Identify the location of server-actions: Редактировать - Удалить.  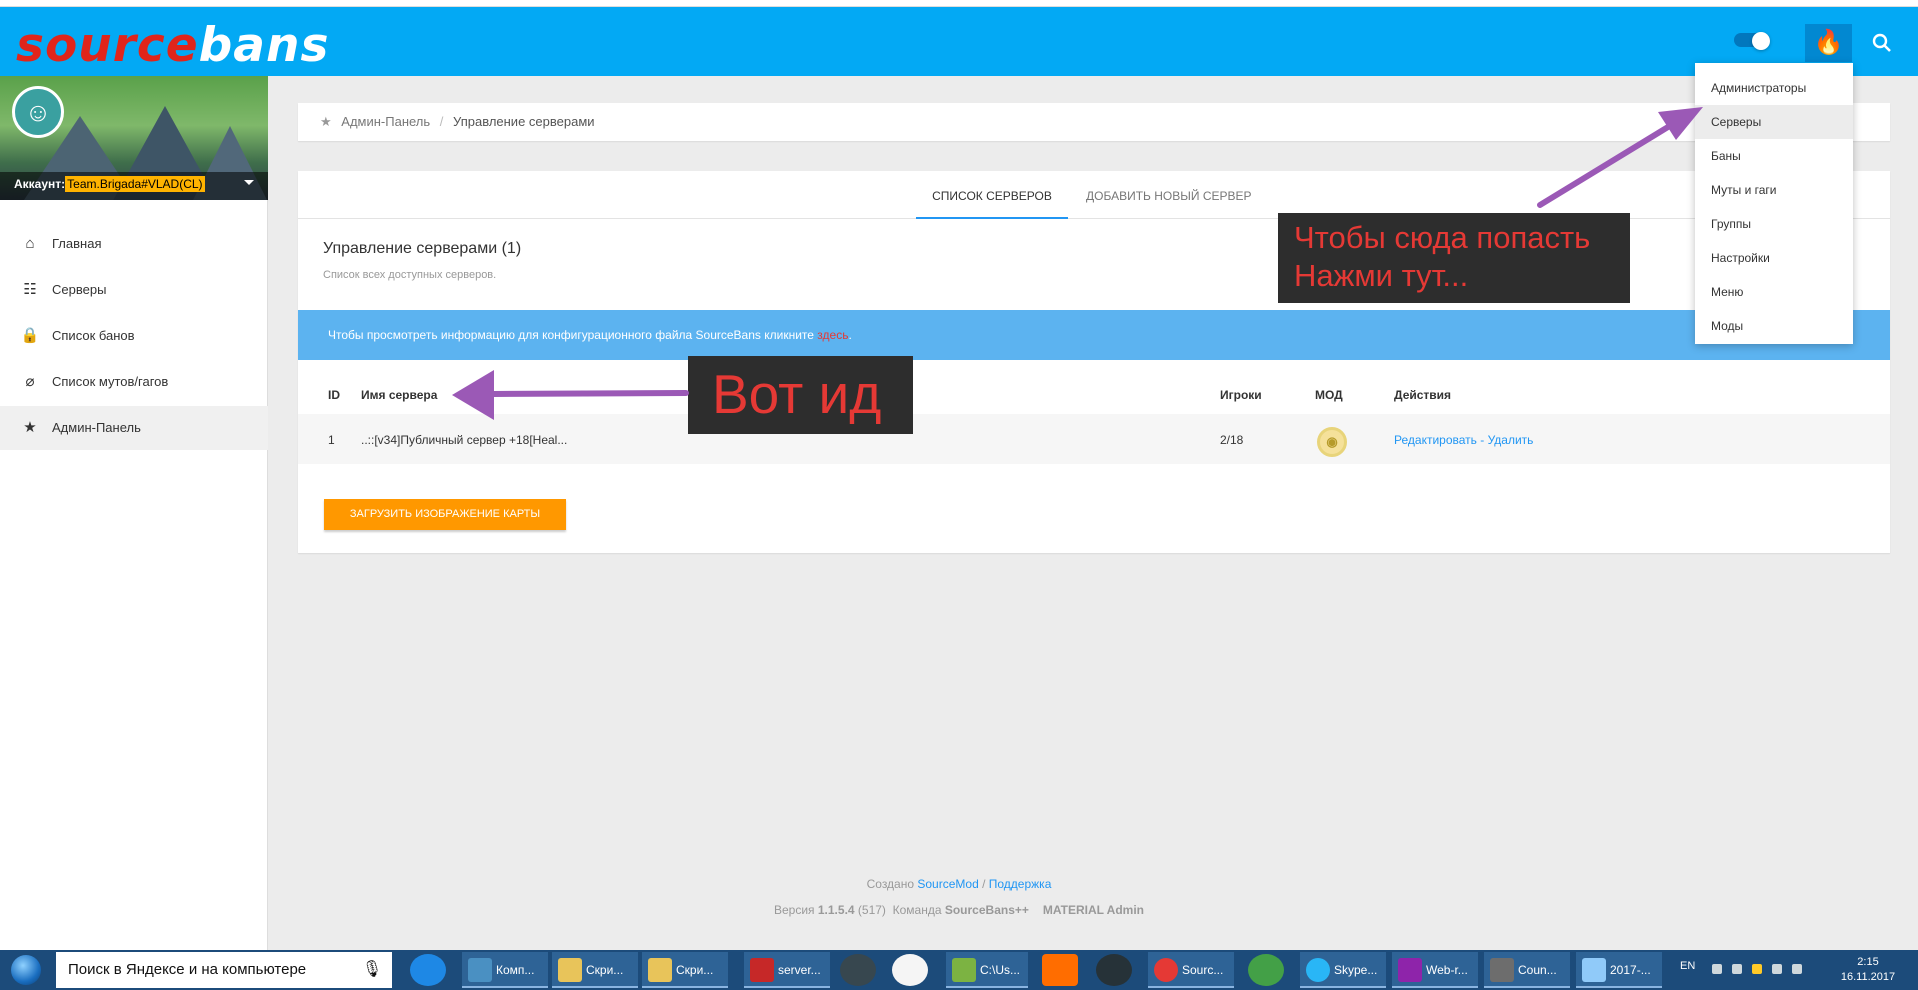
(1463, 440).